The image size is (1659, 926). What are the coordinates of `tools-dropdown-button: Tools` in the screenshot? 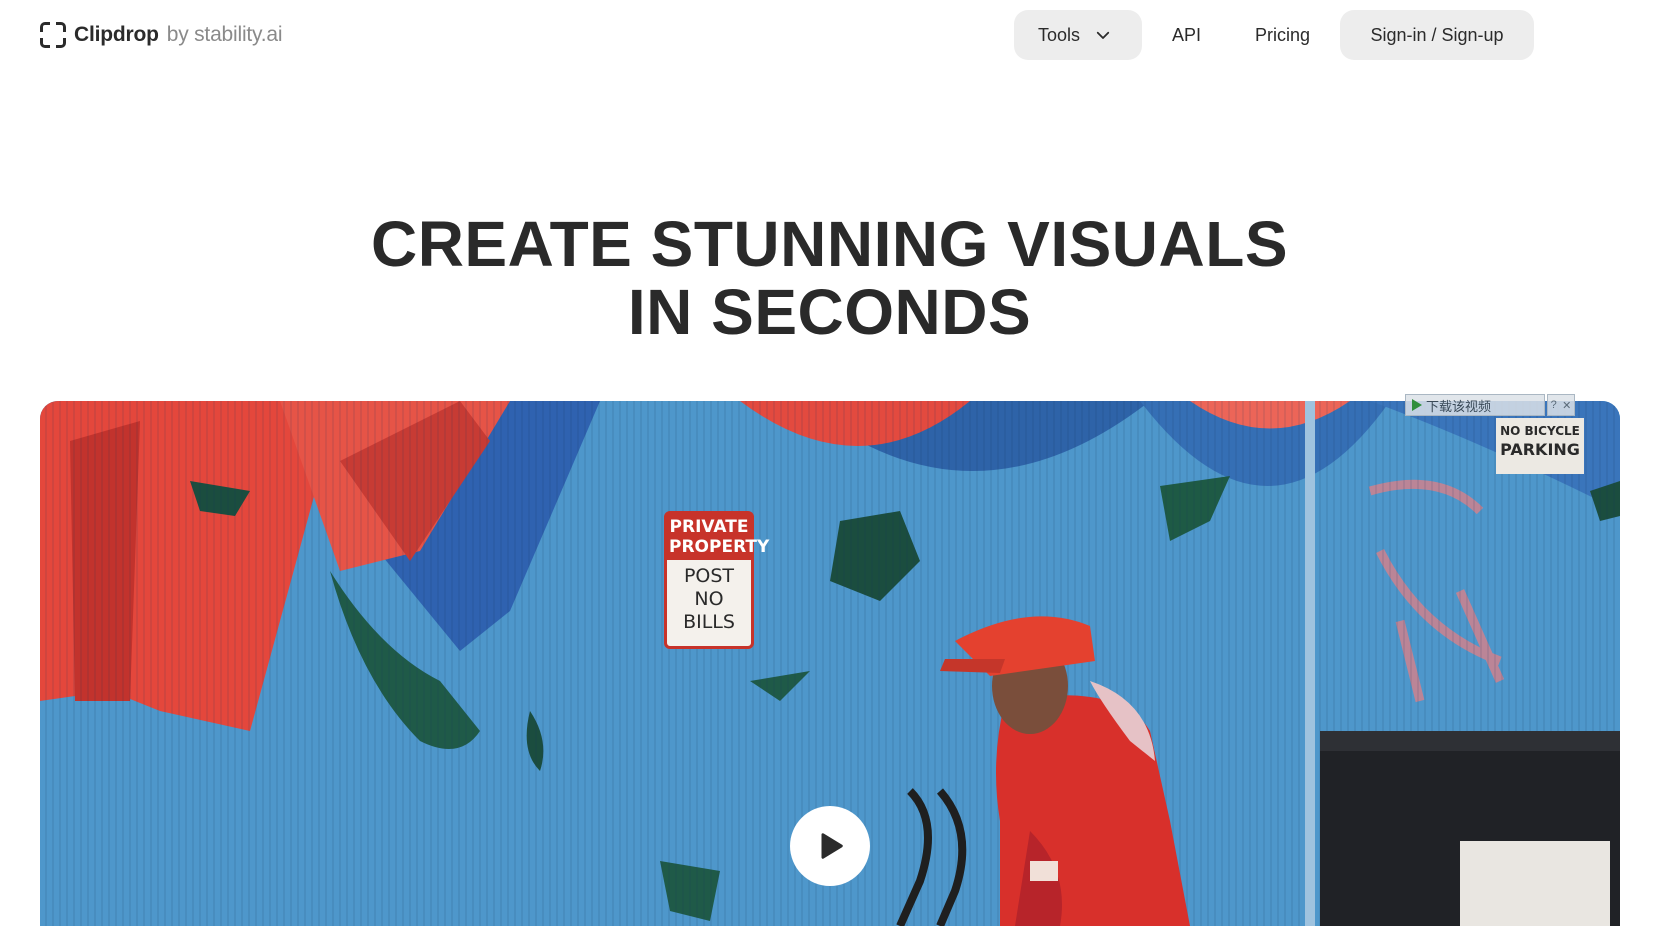 It's located at (1077, 35).